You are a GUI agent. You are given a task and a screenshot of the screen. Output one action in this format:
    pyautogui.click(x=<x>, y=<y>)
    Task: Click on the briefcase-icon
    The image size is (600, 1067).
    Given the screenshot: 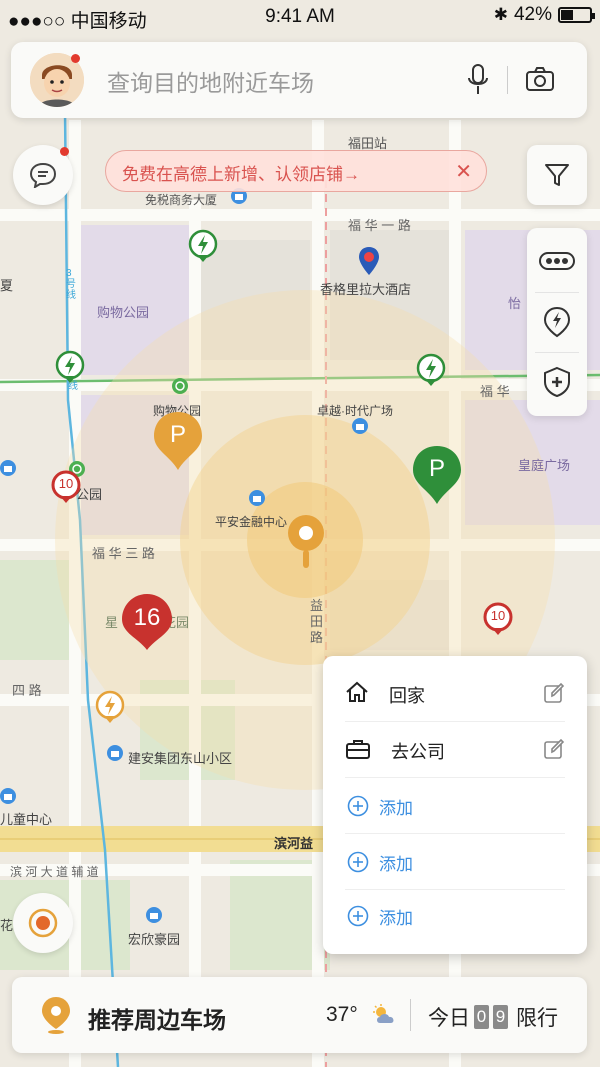 What is the action you would take?
    pyautogui.click(x=358, y=749)
    